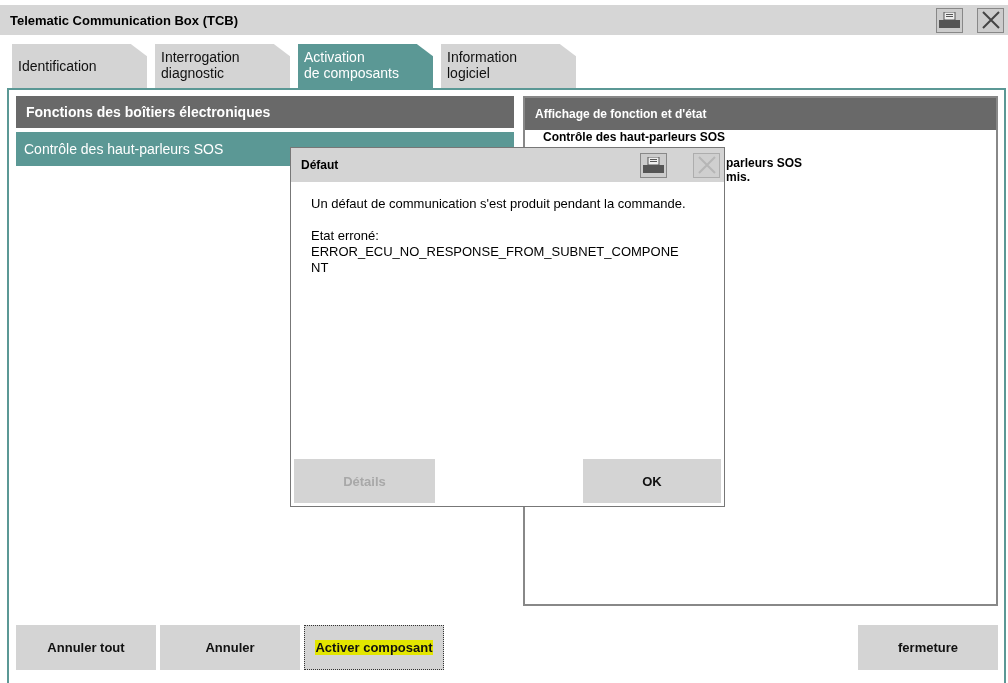 The height and width of the screenshot is (683, 1008). I want to click on status-text: Contrôle des haut-parleurs SOS, so click(635, 137).